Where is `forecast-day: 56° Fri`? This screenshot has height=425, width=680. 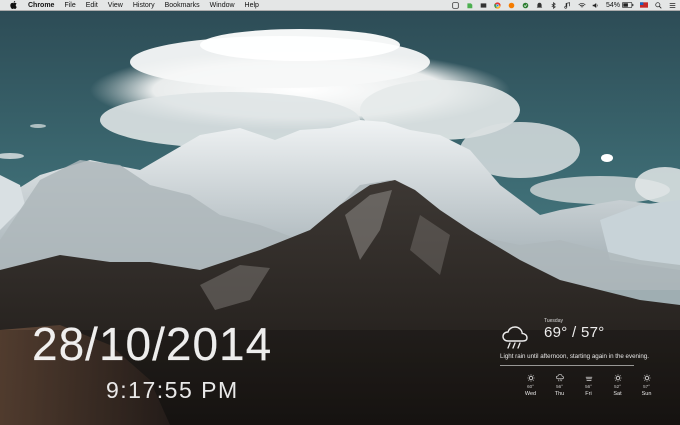
forecast-day: 56° Fri is located at coordinates (588, 386).